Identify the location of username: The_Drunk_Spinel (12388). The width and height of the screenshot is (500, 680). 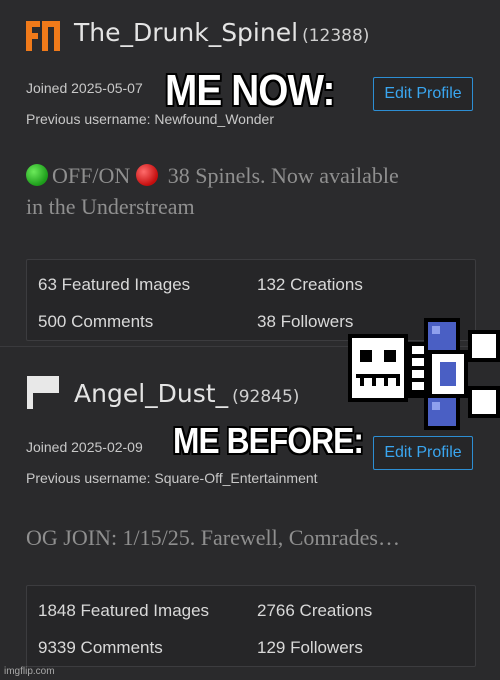
(221, 32).